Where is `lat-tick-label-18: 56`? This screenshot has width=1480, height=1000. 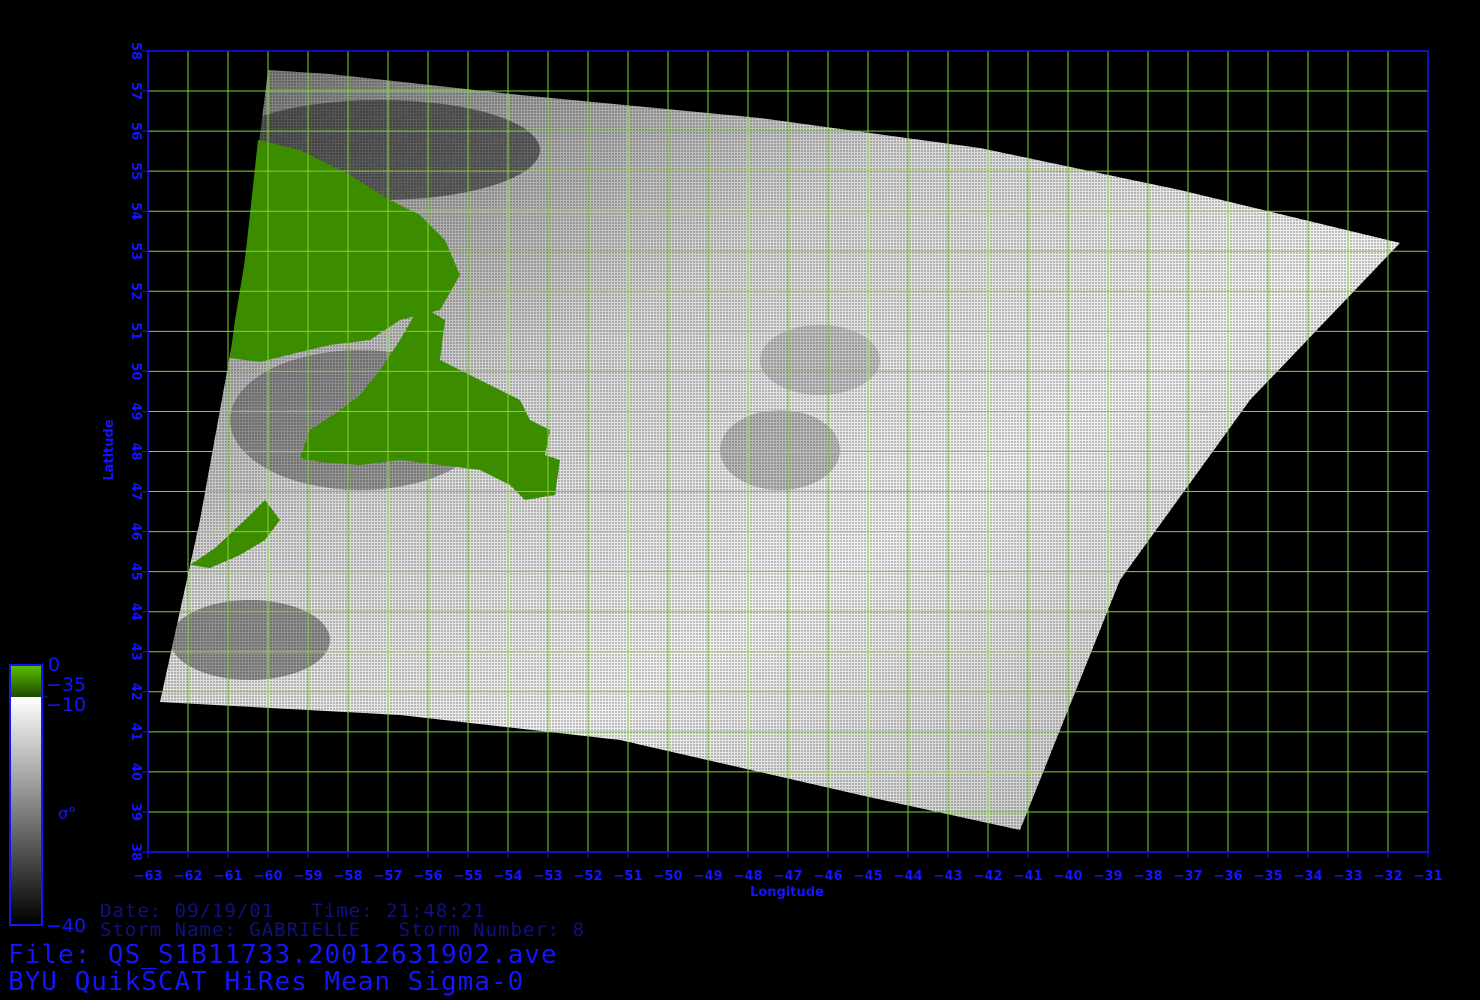 lat-tick-label-18: 56 is located at coordinates (135, 131).